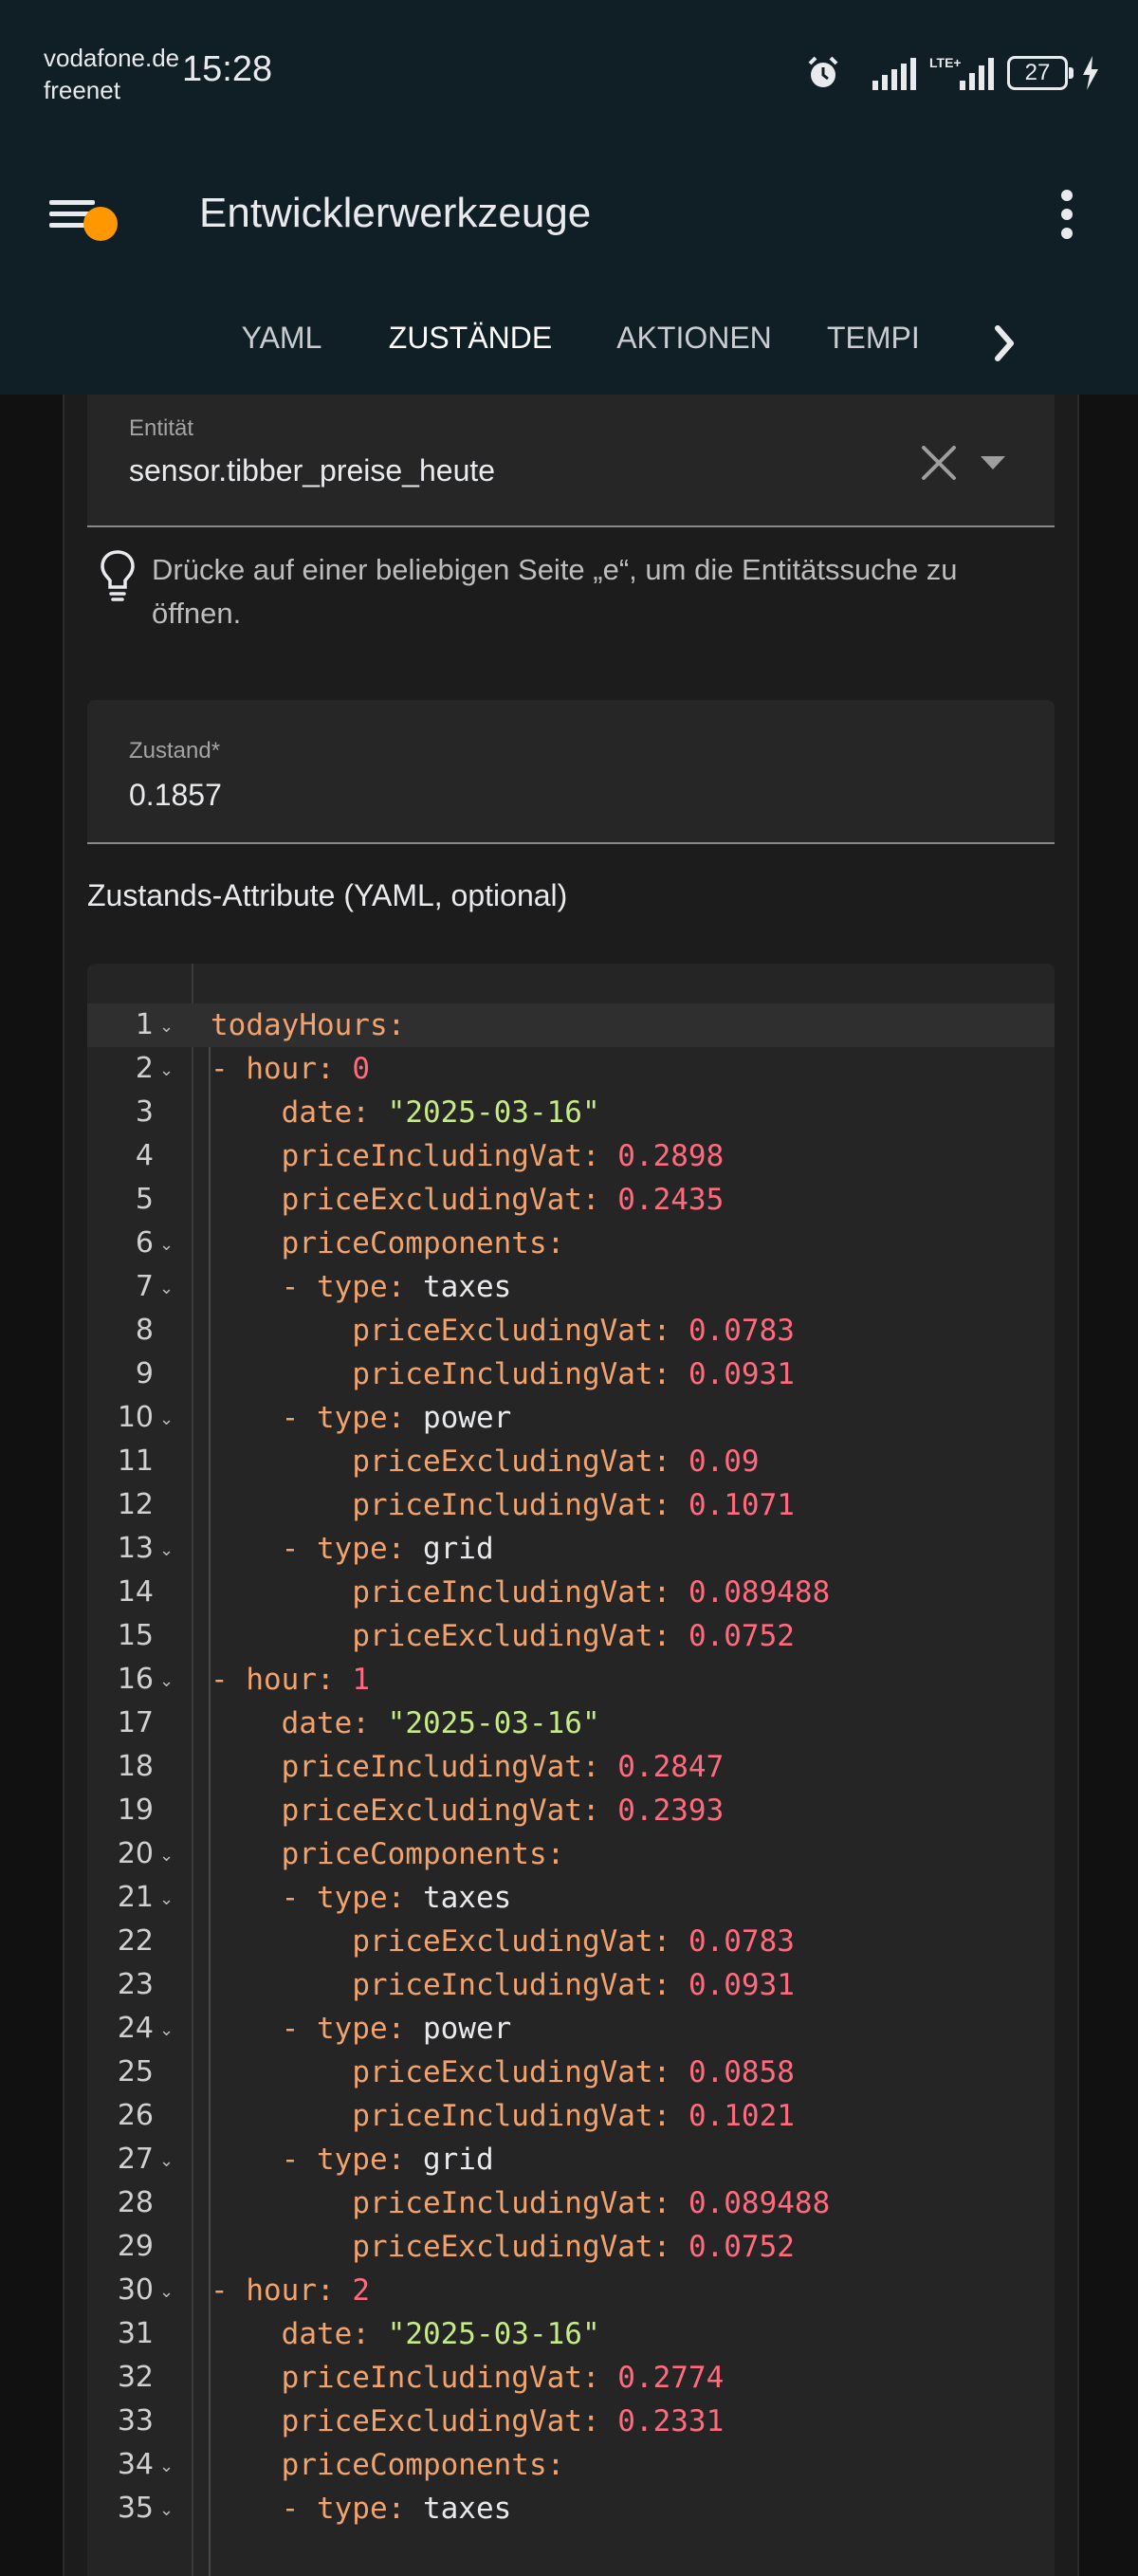 The width and height of the screenshot is (1138, 2576). I want to click on menu-button, so click(82, 211).